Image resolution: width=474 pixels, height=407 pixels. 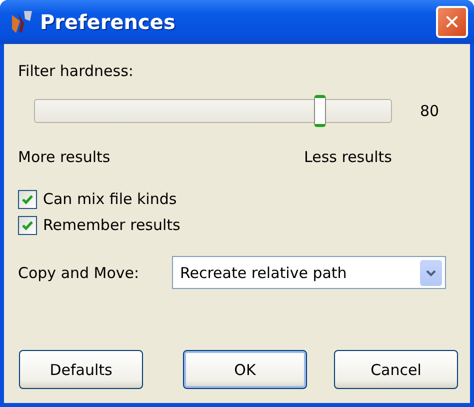 What do you see at coordinates (430, 111) in the screenshot?
I see `slider-value: 80` at bounding box center [430, 111].